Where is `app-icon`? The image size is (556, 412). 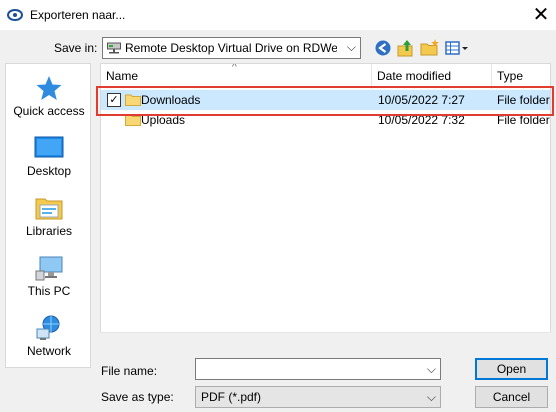
app-icon is located at coordinates (15, 15).